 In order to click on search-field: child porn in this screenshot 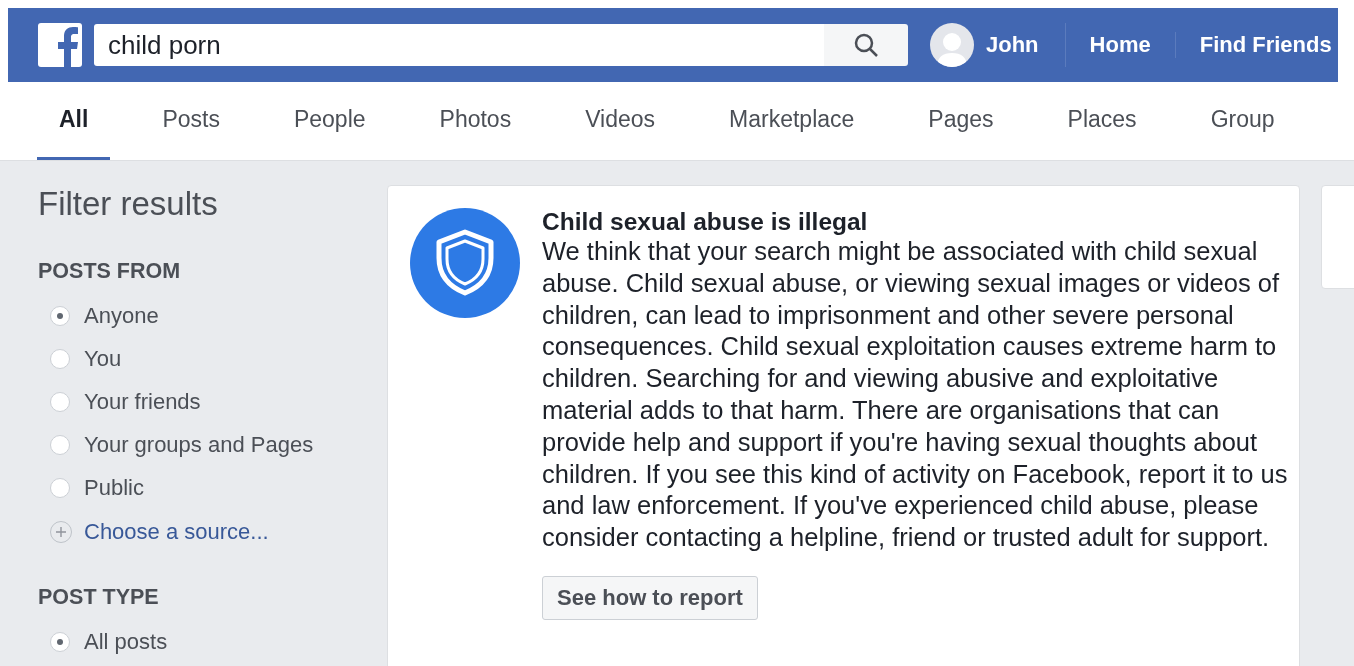, I will do `click(459, 45)`.